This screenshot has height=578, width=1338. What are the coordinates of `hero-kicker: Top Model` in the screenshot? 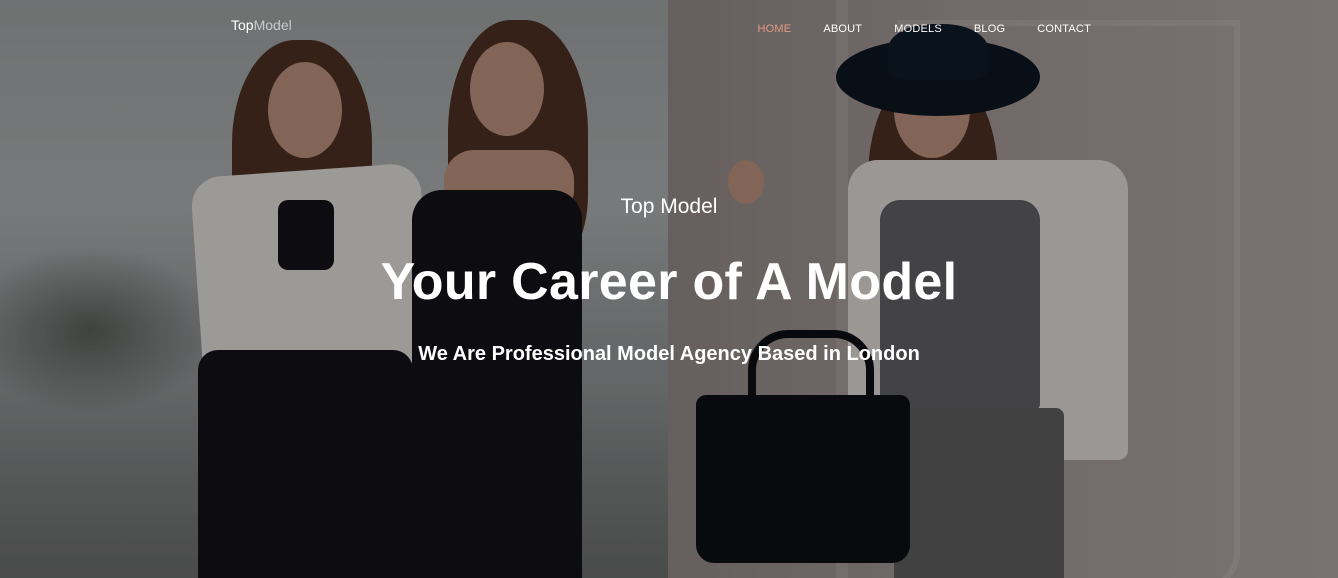 It's located at (669, 206).